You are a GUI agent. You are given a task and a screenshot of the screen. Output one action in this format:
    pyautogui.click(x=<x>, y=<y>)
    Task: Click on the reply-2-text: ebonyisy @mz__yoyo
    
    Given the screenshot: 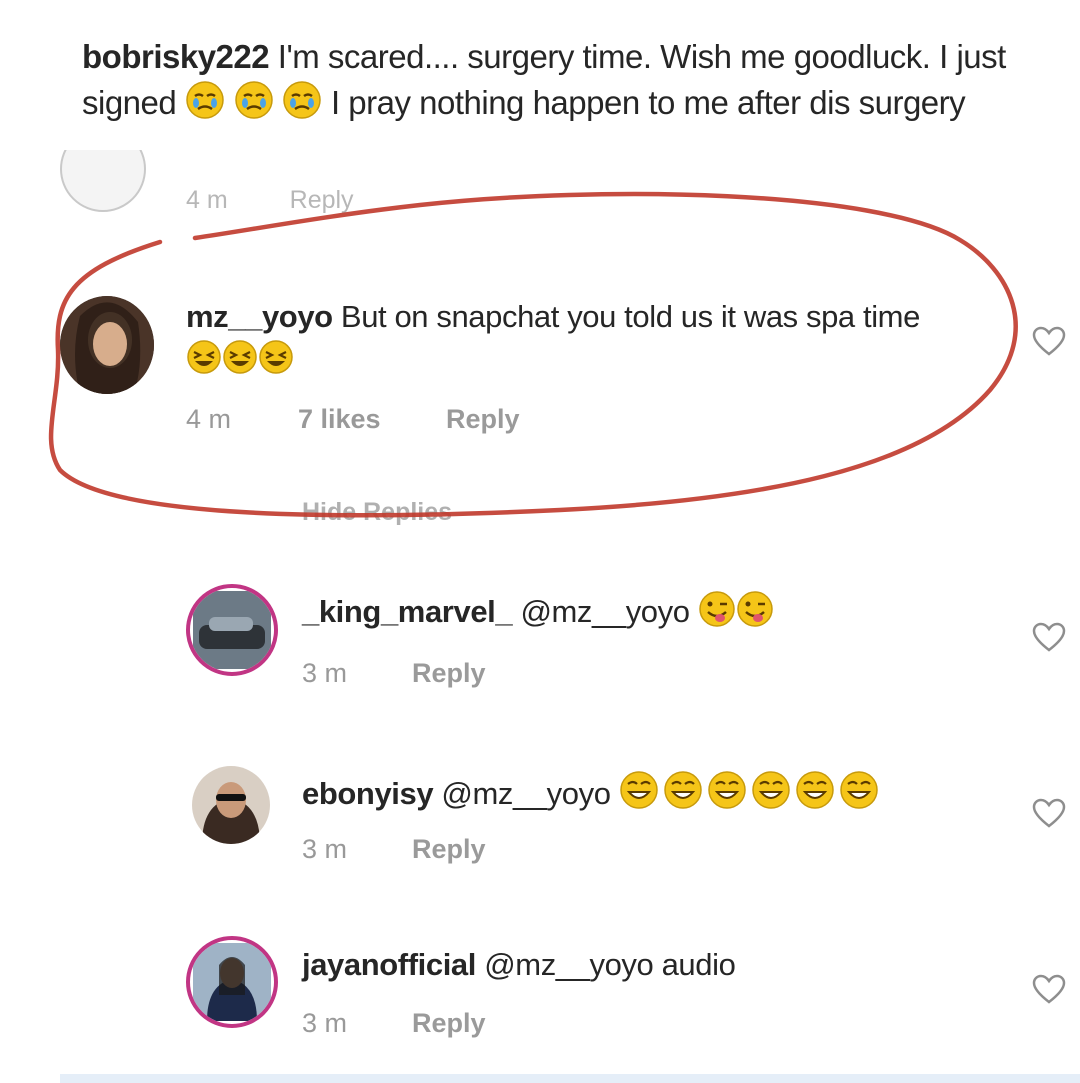 What is the action you would take?
    pyautogui.click(x=652, y=795)
    